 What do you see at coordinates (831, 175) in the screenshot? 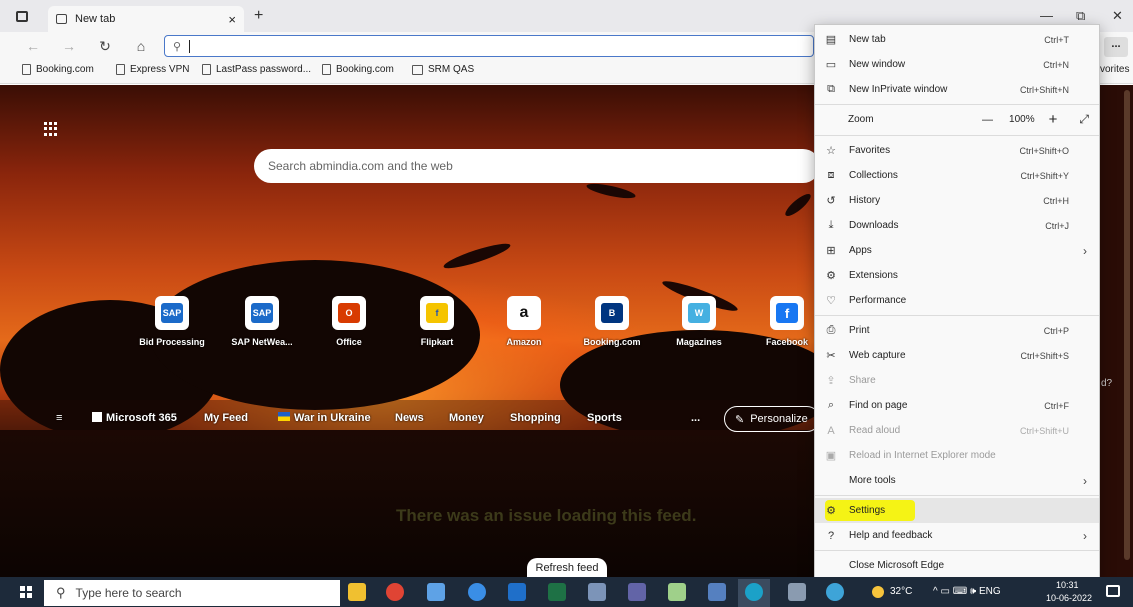
I see `collections-icon: ⧈` at bounding box center [831, 175].